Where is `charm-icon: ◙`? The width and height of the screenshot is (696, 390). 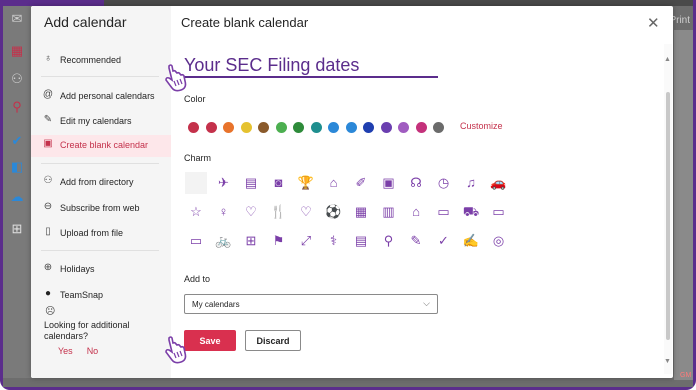
charm-icon: ◙ is located at coordinates (279, 183).